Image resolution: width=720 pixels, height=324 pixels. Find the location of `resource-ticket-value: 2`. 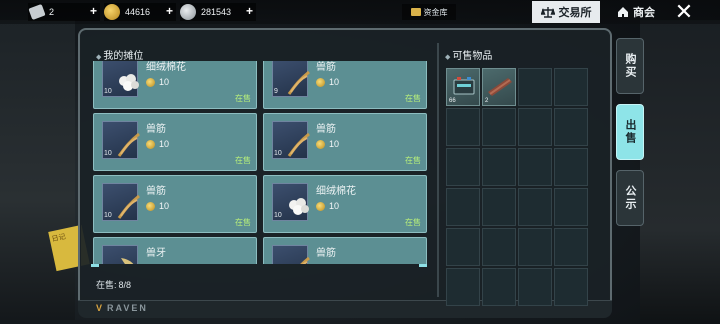

resource-ticket-value: 2 is located at coordinates (52, 12).